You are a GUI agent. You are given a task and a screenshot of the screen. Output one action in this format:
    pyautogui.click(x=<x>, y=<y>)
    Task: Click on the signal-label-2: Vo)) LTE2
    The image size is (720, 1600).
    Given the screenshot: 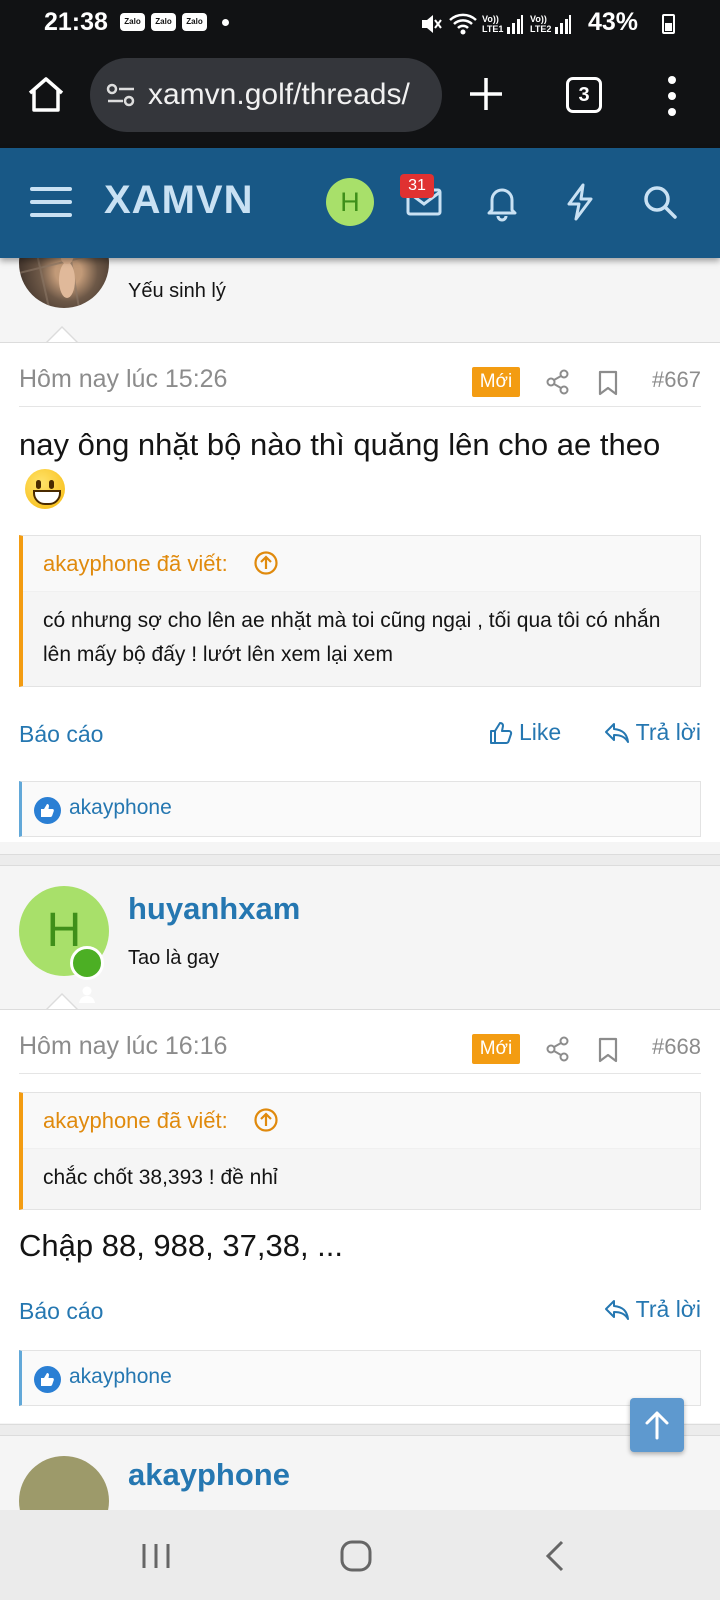 What is the action you would take?
    pyautogui.click(x=541, y=24)
    